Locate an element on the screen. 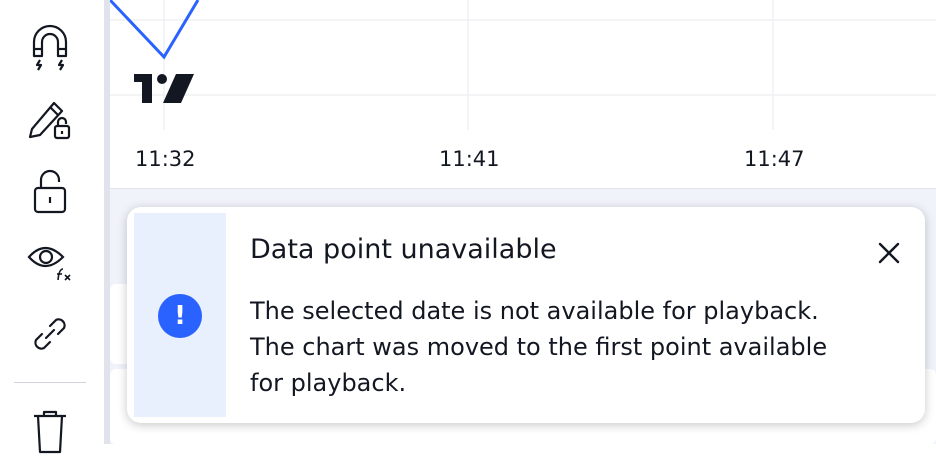  magnet-tool-button is located at coordinates (50, 48).